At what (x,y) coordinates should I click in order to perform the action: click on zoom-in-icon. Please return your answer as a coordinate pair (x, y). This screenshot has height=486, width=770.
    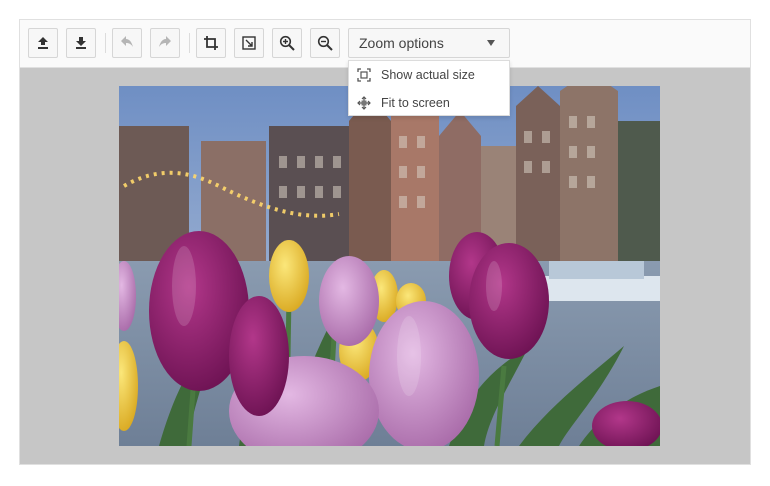
    Looking at the image, I should click on (287, 43).